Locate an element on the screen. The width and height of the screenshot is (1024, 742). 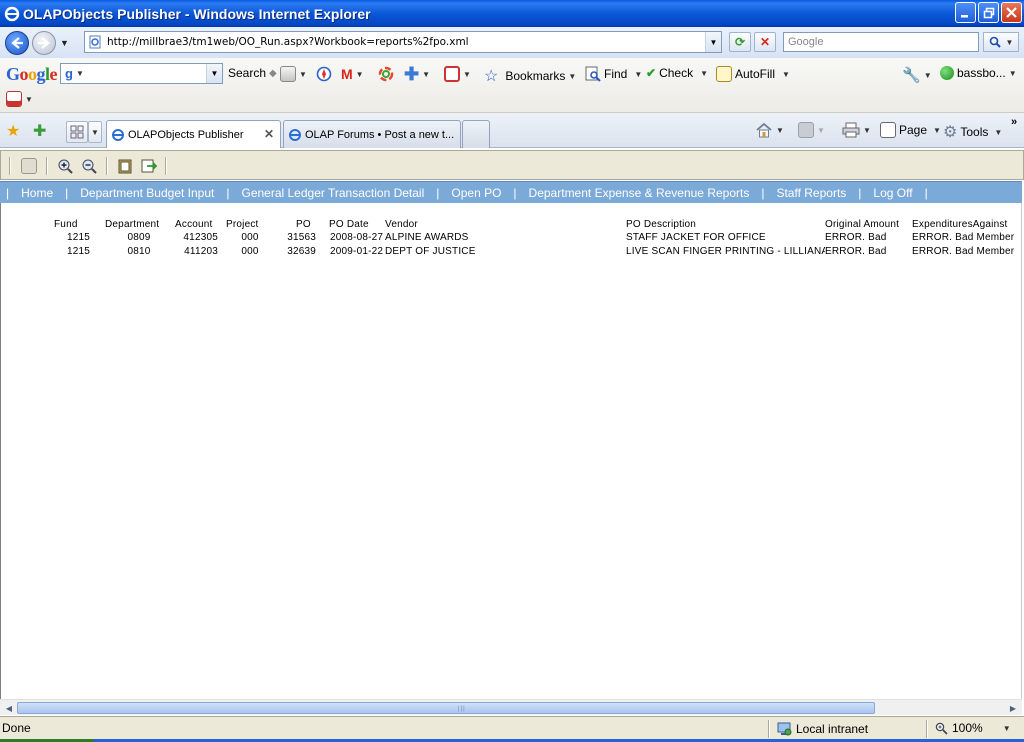
tools-menu-button: ⚙ Tools ▼ is located at coordinates (972, 132).